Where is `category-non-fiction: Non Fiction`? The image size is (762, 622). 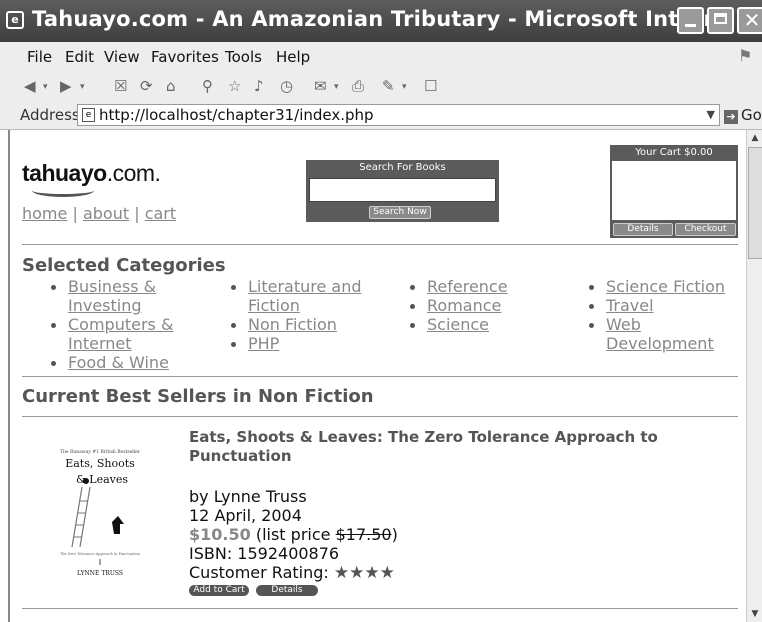 category-non-fiction: Non Fiction is located at coordinates (292, 324).